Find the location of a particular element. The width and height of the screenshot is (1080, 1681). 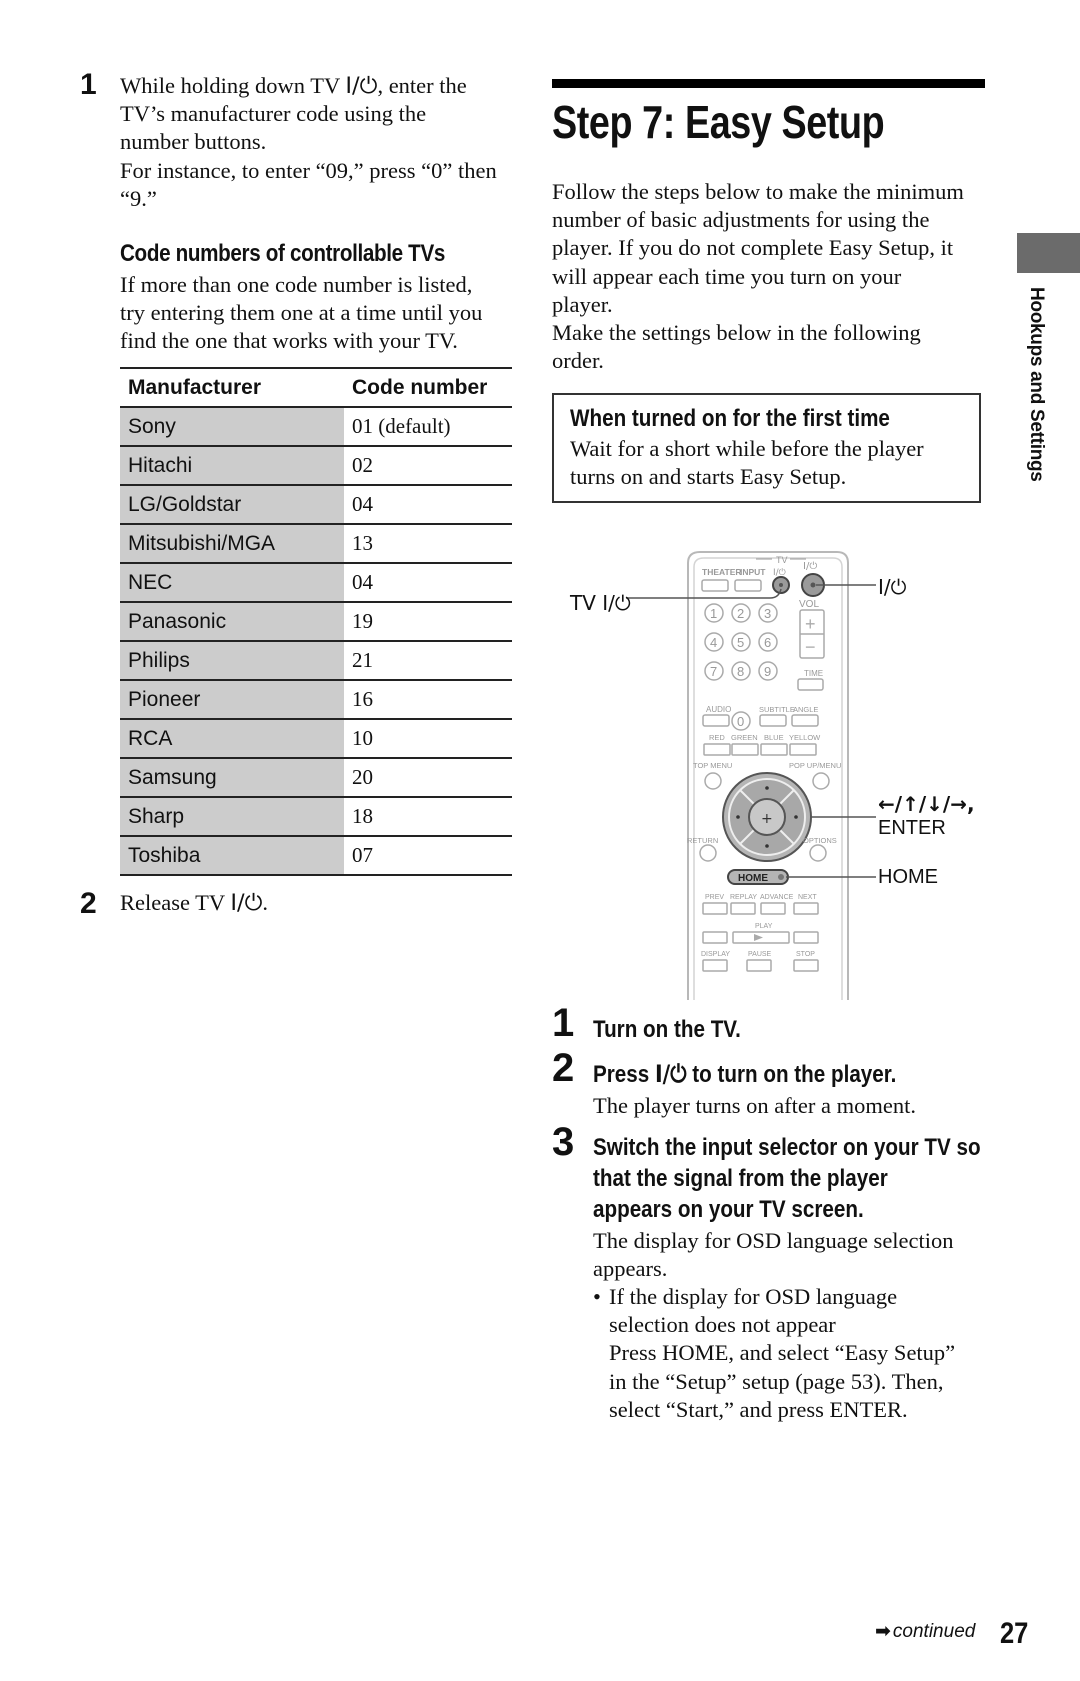

callout-text: TV I/⏻ is located at coordinates (600, 603).